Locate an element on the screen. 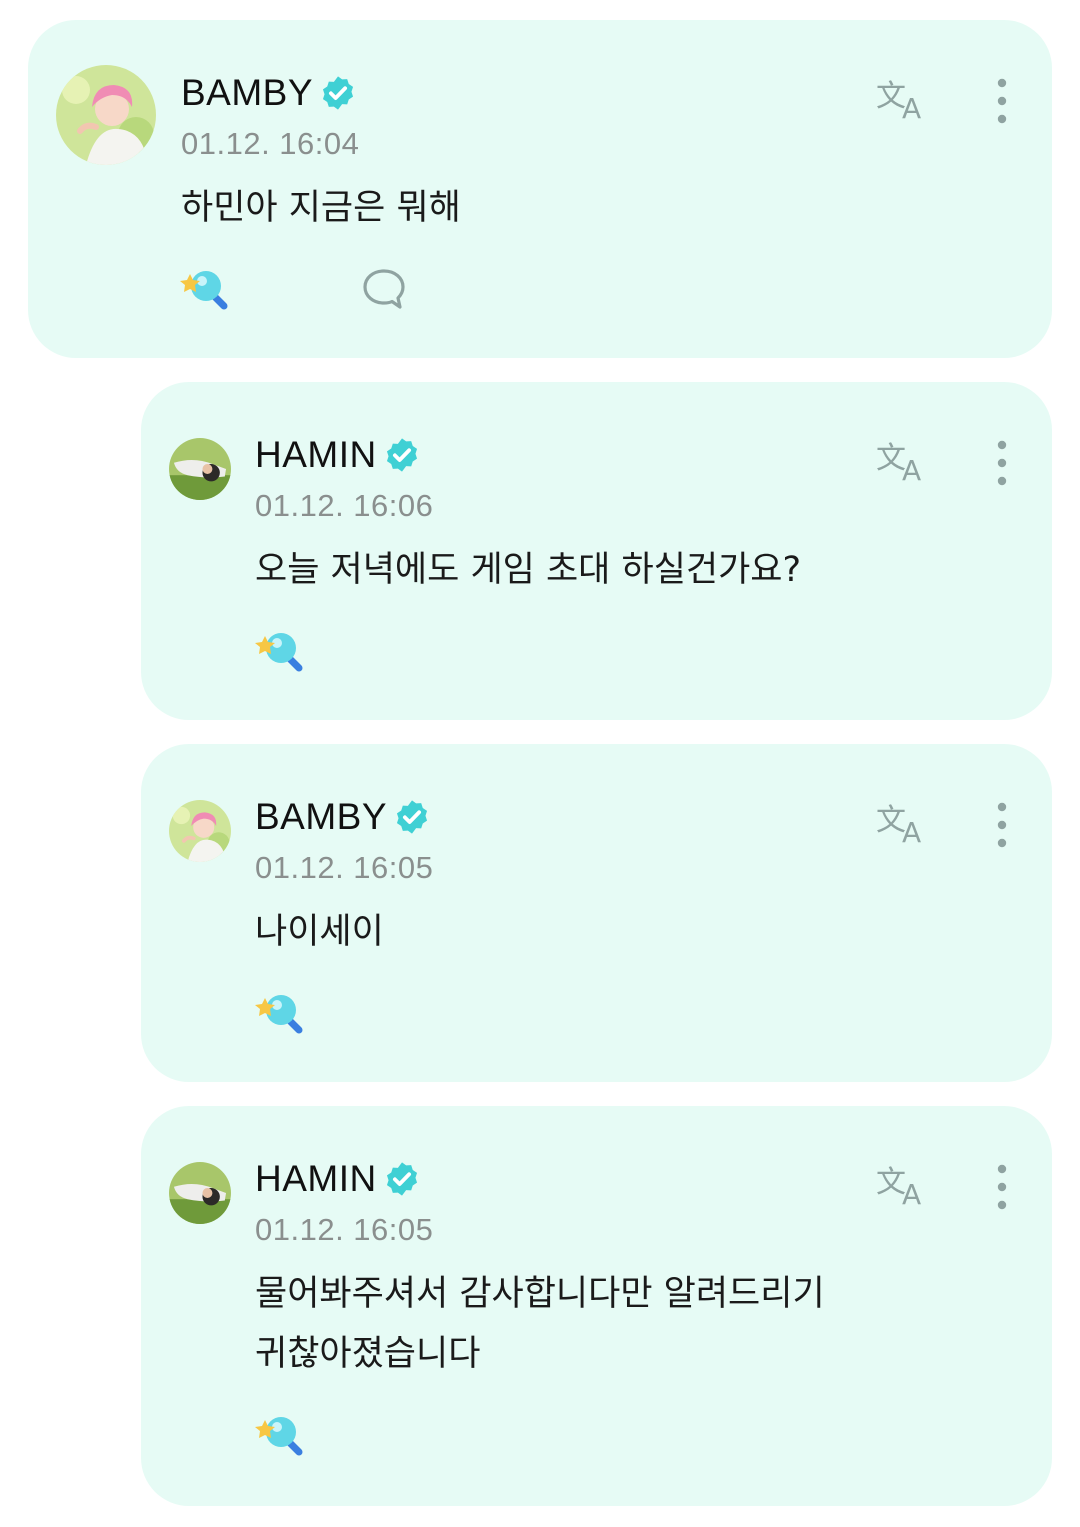 This screenshot has height=1527, width=1080. post-timestamp: 01.12. 16:06 is located at coordinates (344, 505).